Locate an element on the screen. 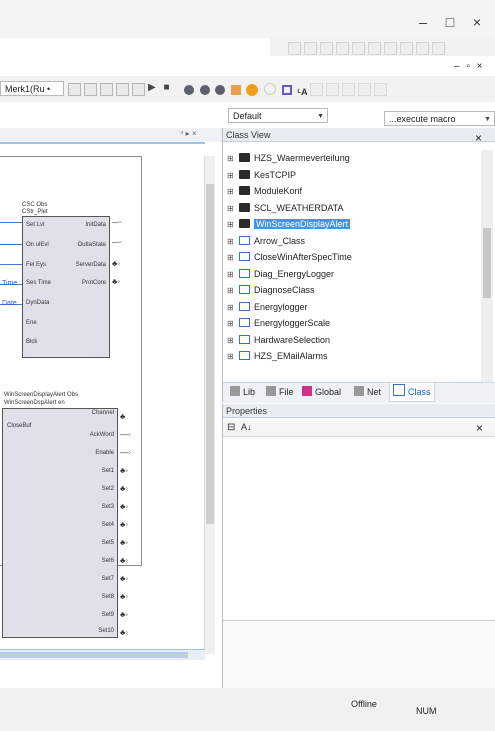  watch-icon is located at coordinates (220, 90).